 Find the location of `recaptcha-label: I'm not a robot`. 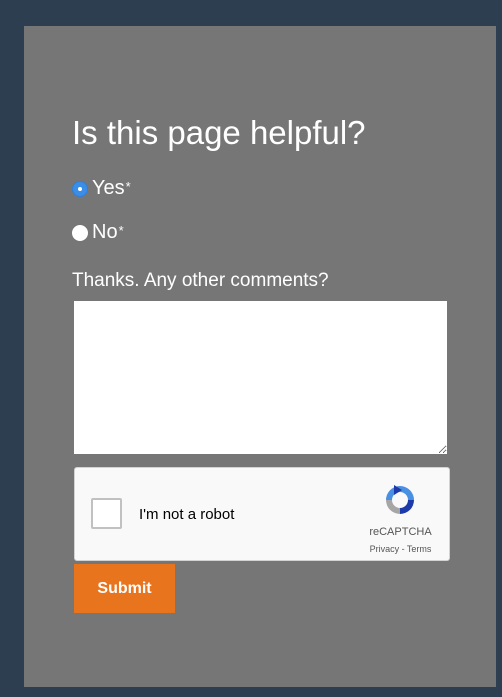

recaptcha-label: I'm not a robot is located at coordinates (187, 514).